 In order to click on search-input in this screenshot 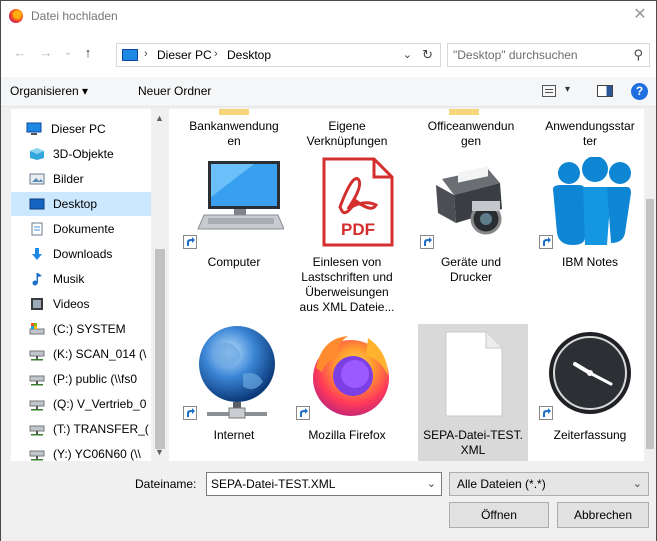, I will do `click(538, 55)`.